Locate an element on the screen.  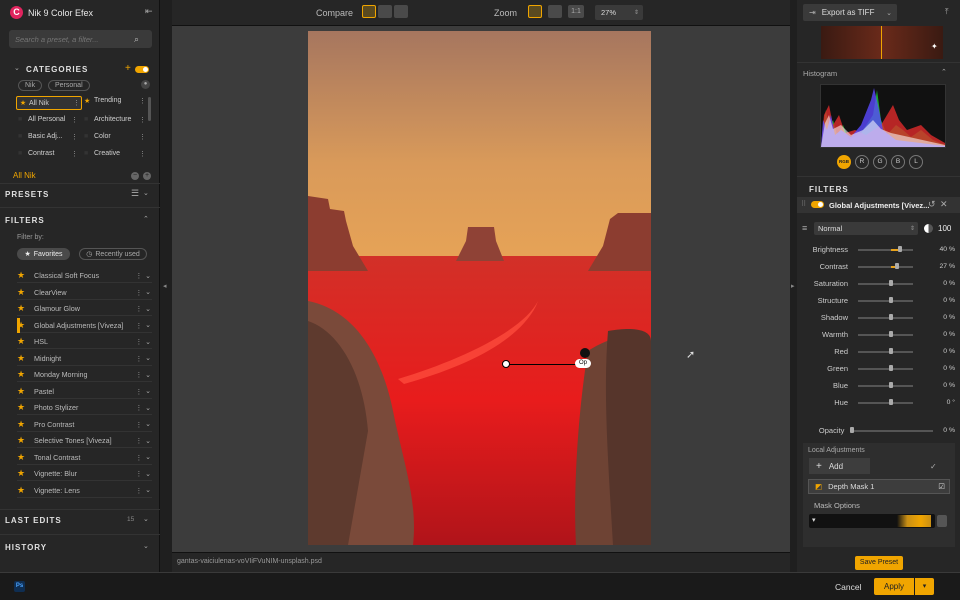
filter-list-item: ★ Pastel ⋮ ⌄ is located at coordinates (84, 392).